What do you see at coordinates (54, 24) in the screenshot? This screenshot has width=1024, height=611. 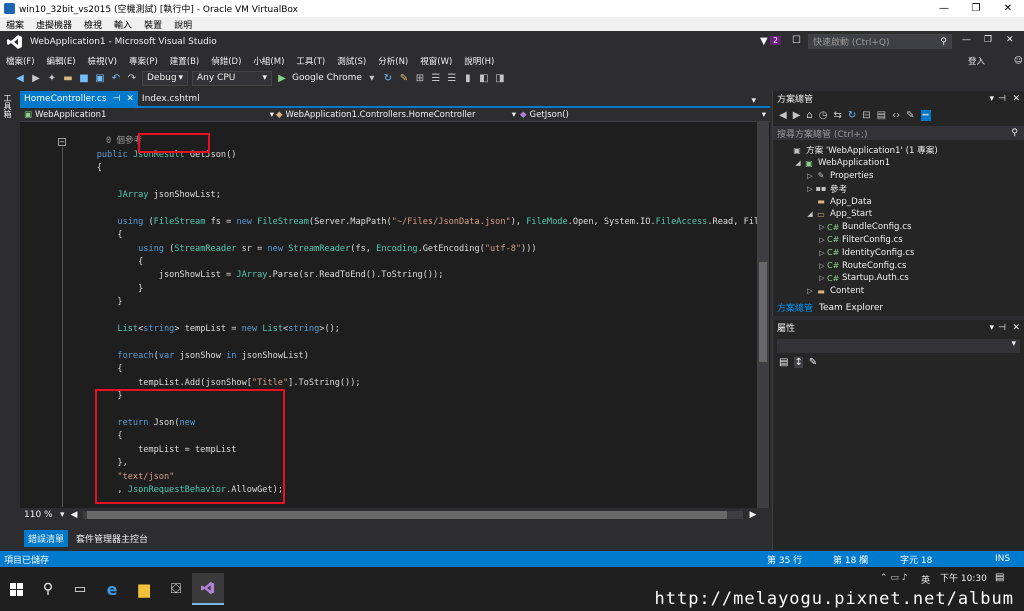 I see `vbox-menu-machine: 虛擬機器` at bounding box center [54, 24].